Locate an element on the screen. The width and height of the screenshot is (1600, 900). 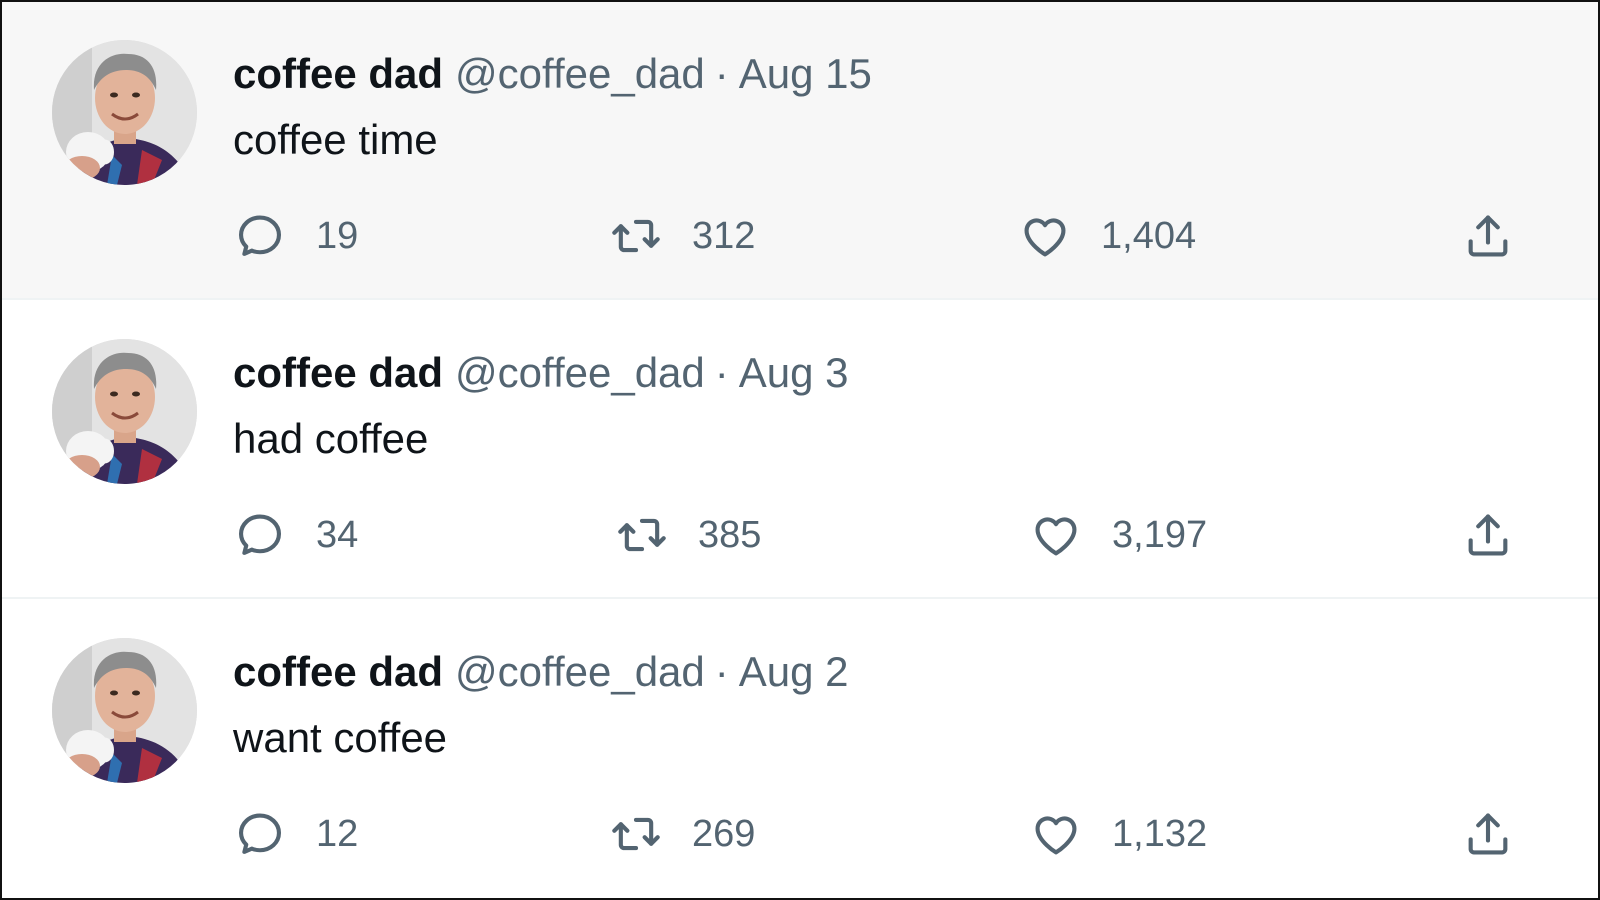
tweet-actions: 12 269 1,132 is located at coordinates (800, 834).